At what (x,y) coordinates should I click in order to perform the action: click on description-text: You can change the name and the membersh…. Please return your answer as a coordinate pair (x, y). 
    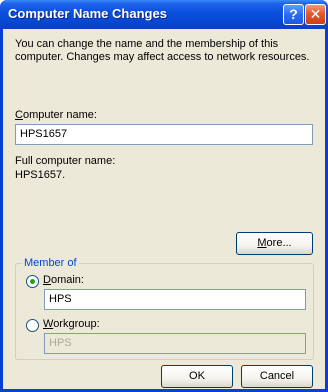
    Looking at the image, I should click on (162, 50).